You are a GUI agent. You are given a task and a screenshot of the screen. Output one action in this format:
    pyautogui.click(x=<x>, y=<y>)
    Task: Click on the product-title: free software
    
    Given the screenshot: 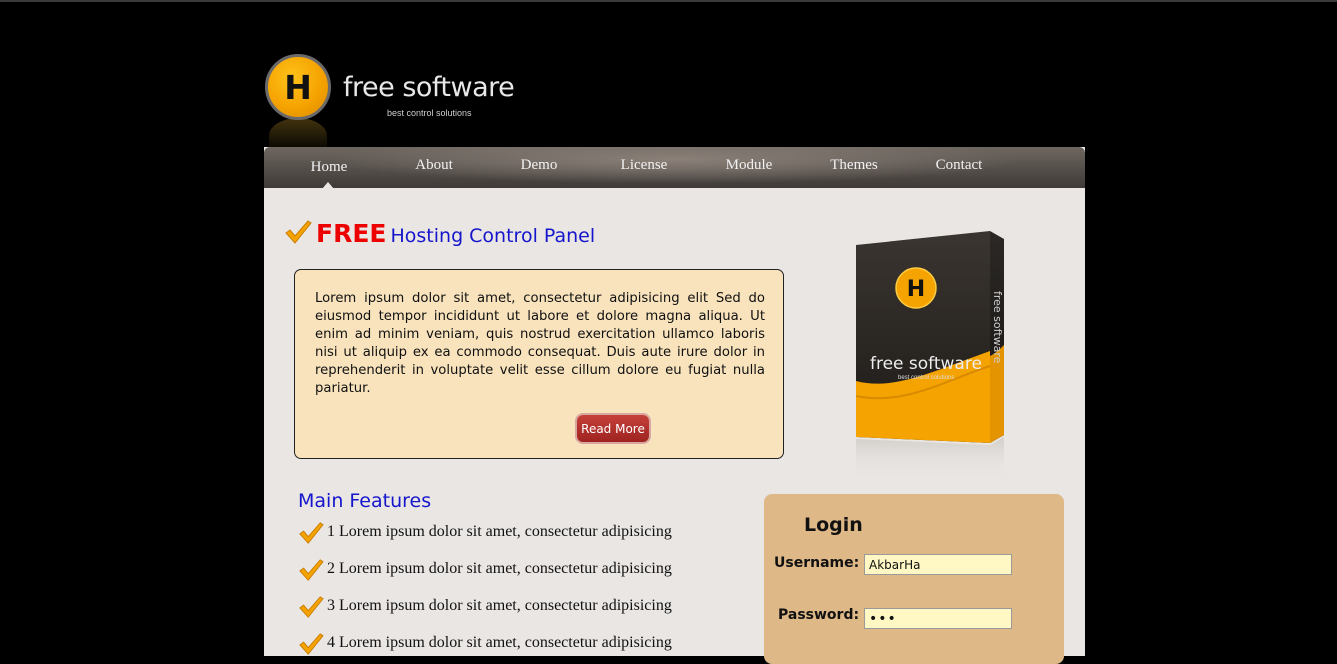 What is the action you would take?
    pyautogui.click(x=926, y=364)
    